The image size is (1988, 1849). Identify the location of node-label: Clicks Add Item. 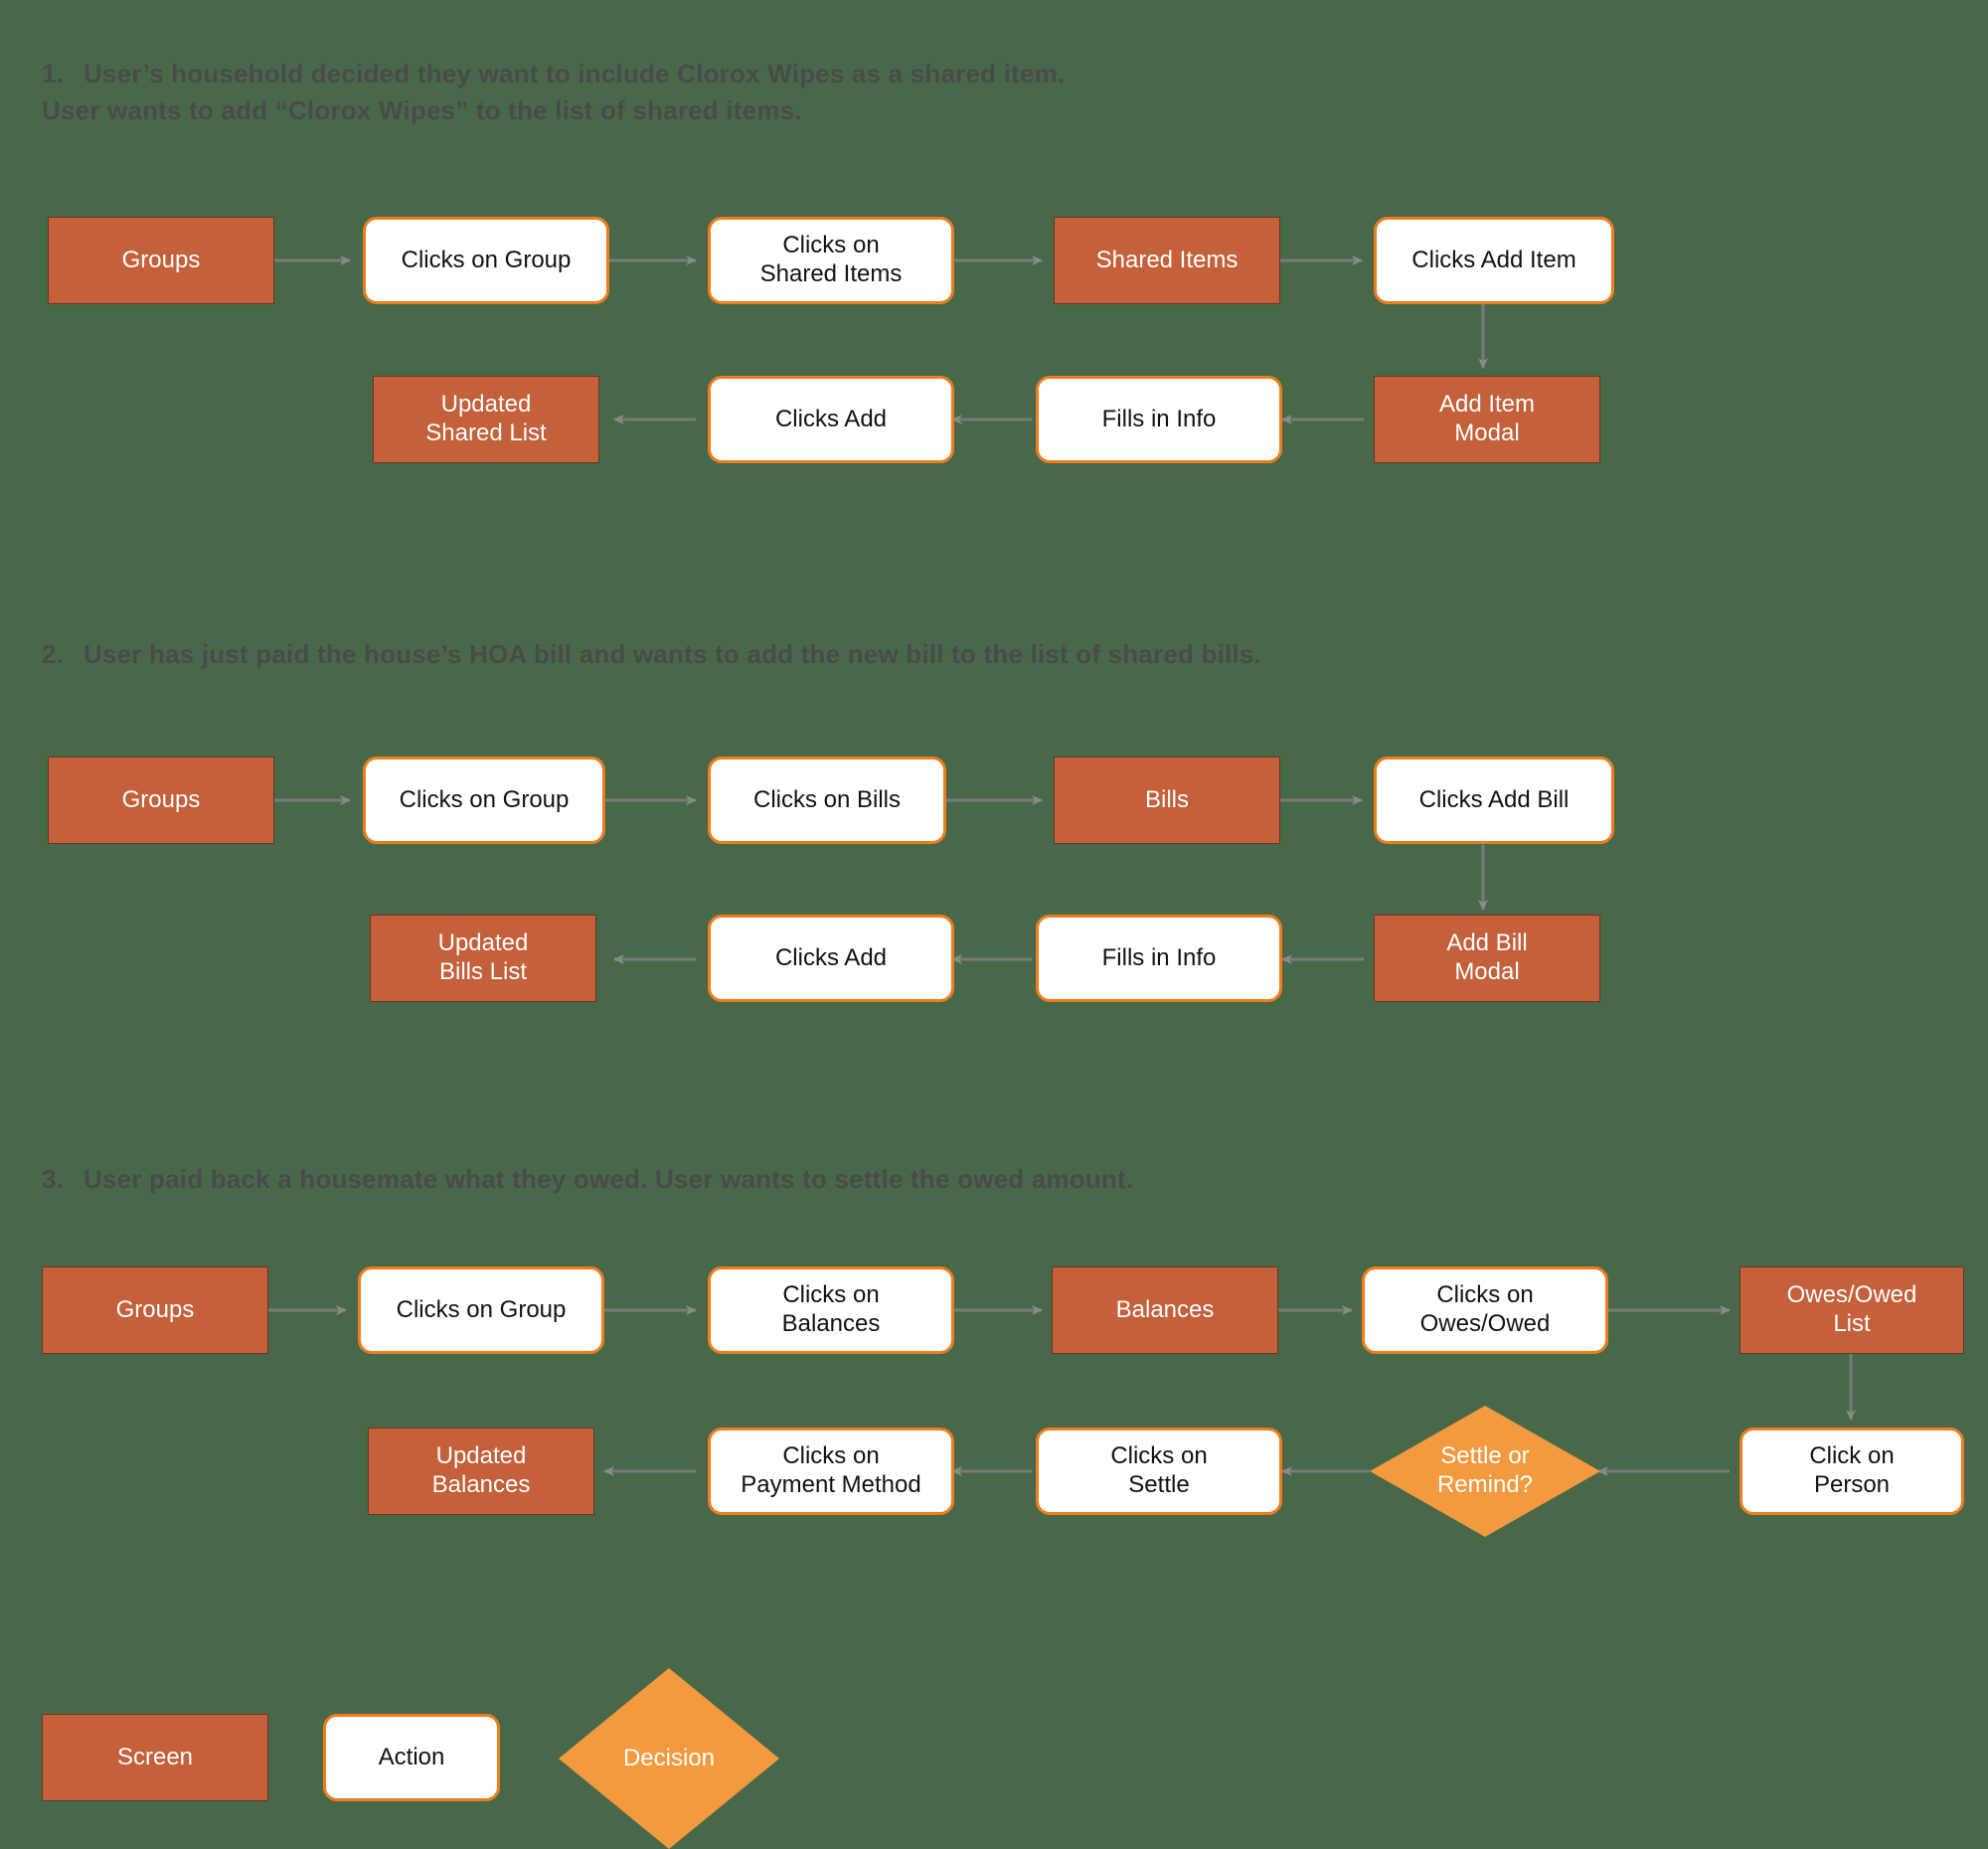
(1493, 260).